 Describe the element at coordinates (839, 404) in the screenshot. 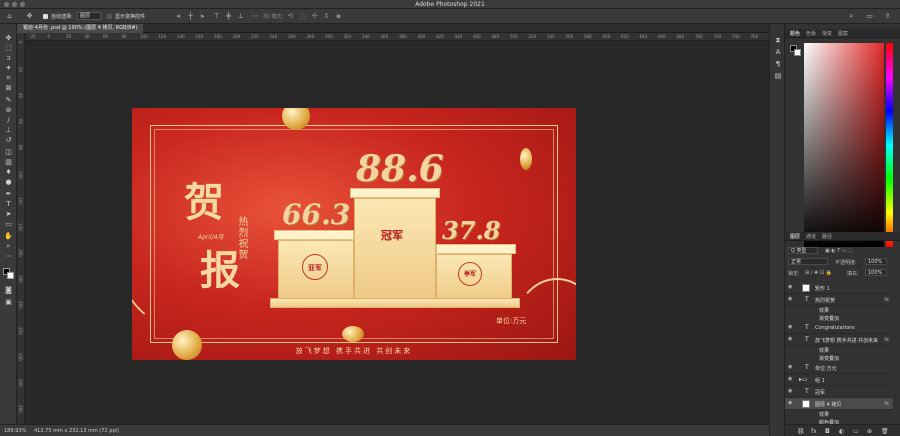

I see `layer-row: ◉ 图层 4 拷贝 fx` at that location.